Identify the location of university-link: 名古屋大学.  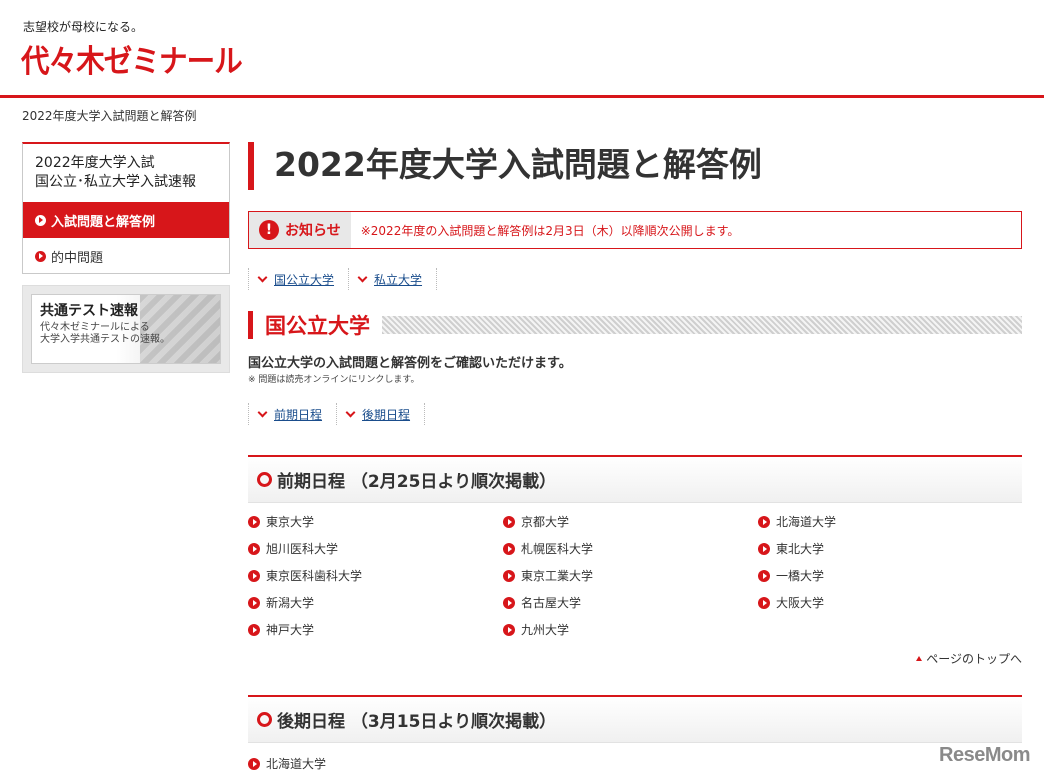
(542, 602).